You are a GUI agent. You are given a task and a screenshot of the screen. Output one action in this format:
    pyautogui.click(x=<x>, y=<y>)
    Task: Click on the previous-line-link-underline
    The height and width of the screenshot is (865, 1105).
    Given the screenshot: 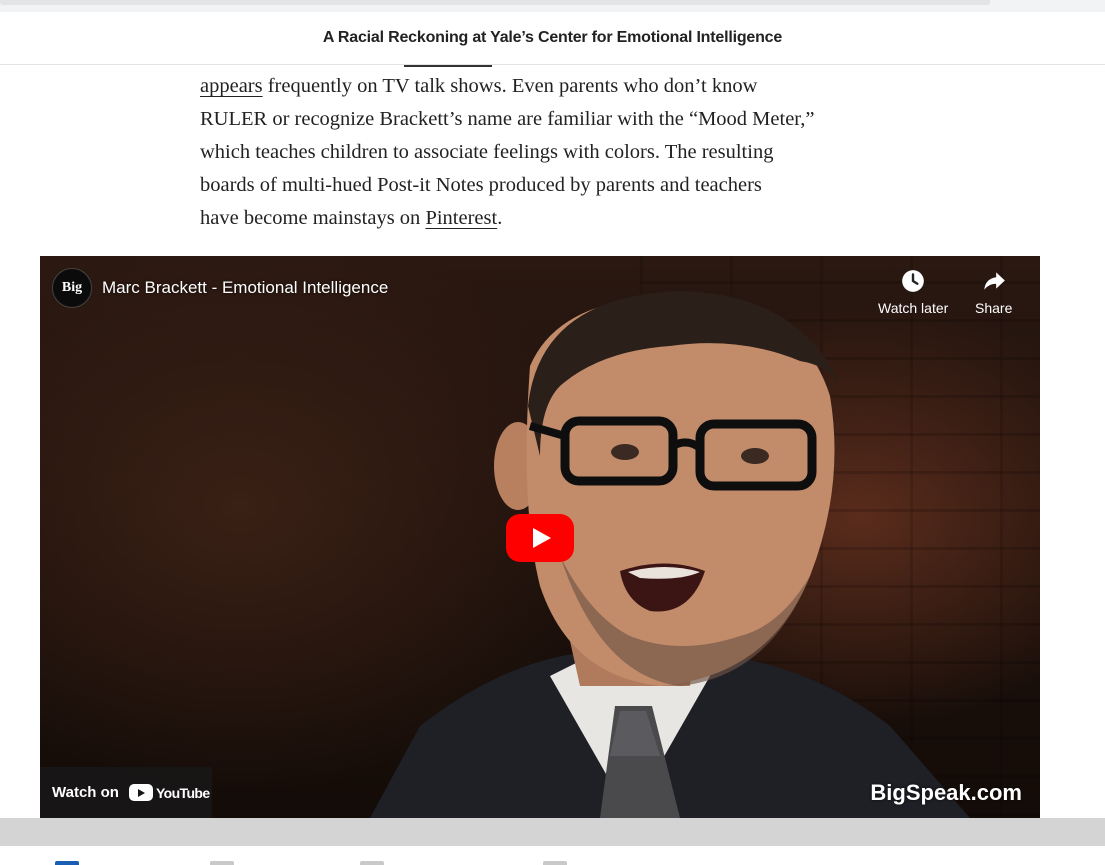 What is the action you would take?
    pyautogui.click(x=448, y=66)
    